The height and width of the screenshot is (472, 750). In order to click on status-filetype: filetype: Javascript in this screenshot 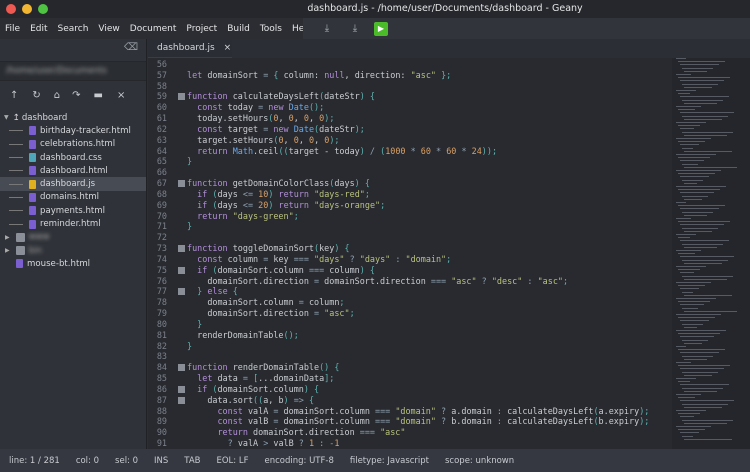, I will do `click(389, 460)`.